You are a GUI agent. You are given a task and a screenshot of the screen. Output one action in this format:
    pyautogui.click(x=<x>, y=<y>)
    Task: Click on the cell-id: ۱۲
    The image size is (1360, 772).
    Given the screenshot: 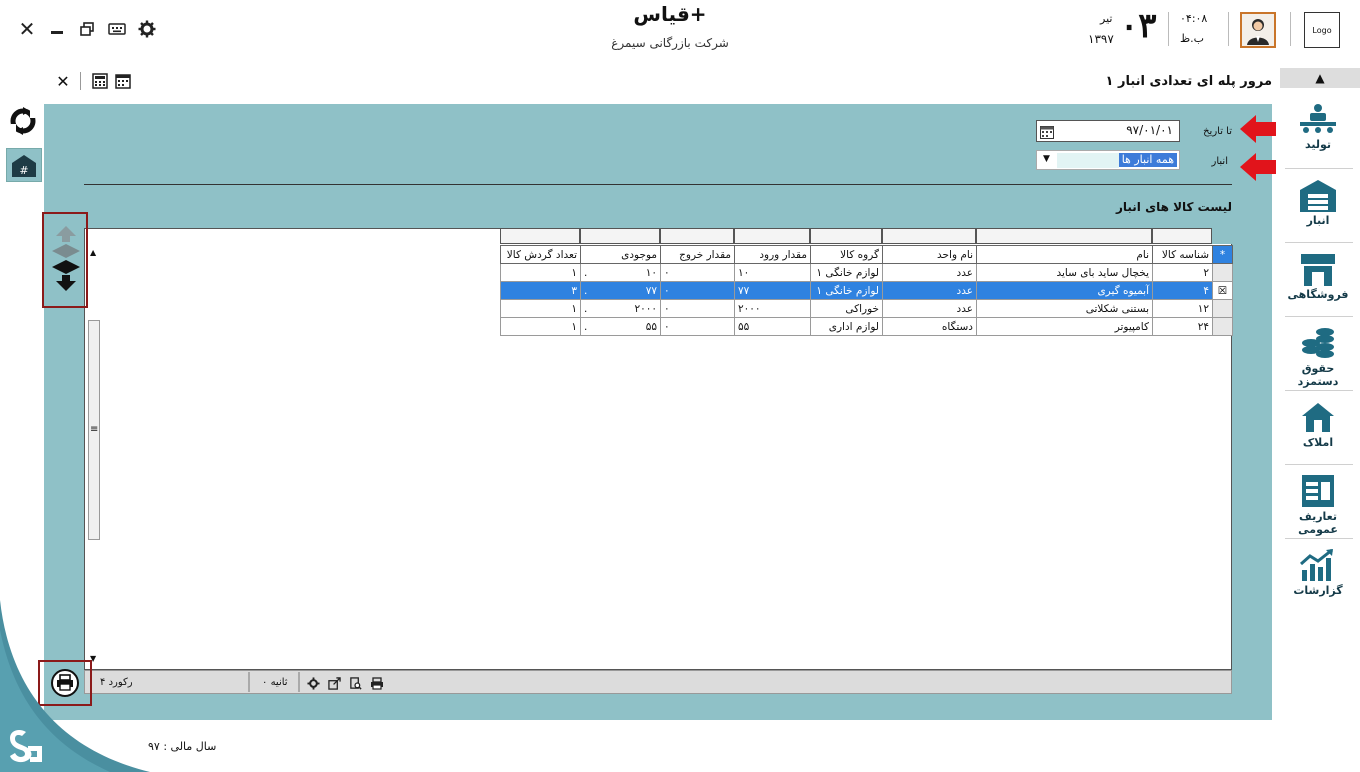 What is the action you would take?
    pyautogui.click(x=1182, y=308)
    